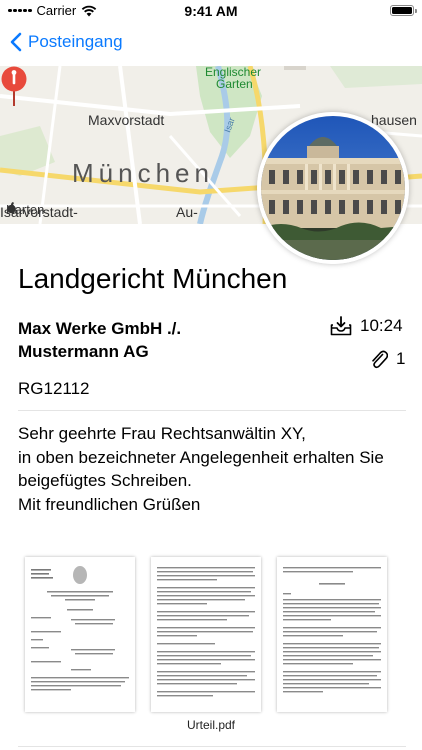  I want to click on chevron-left-icon, so click(16, 42).